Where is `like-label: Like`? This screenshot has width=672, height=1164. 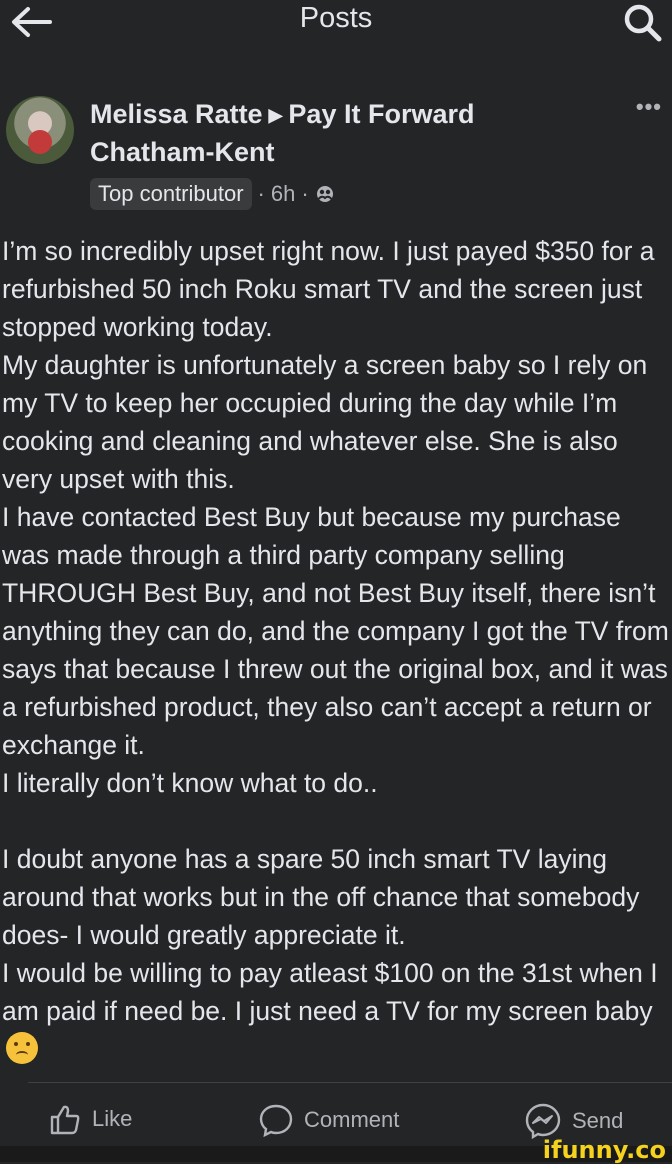 like-label: Like is located at coordinates (112, 1118).